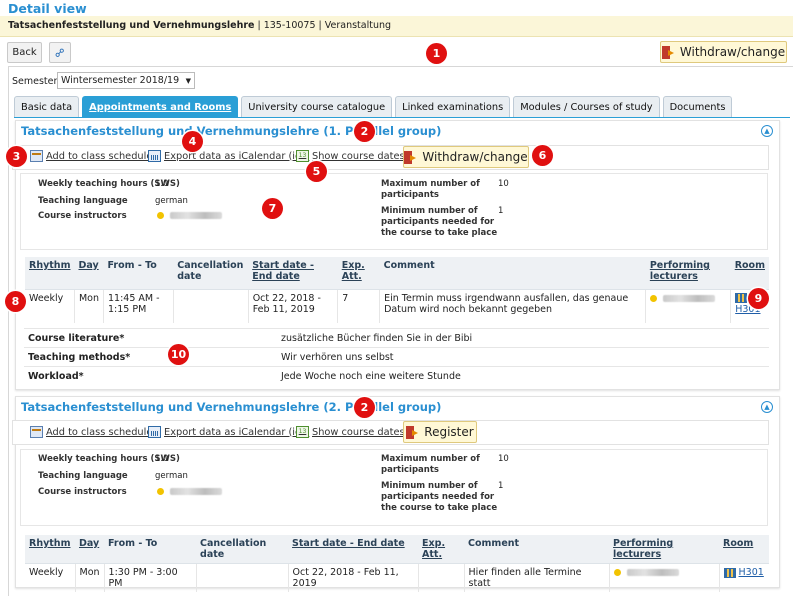  Describe the element at coordinates (729, 572) in the screenshot. I see `room-icon` at that location.